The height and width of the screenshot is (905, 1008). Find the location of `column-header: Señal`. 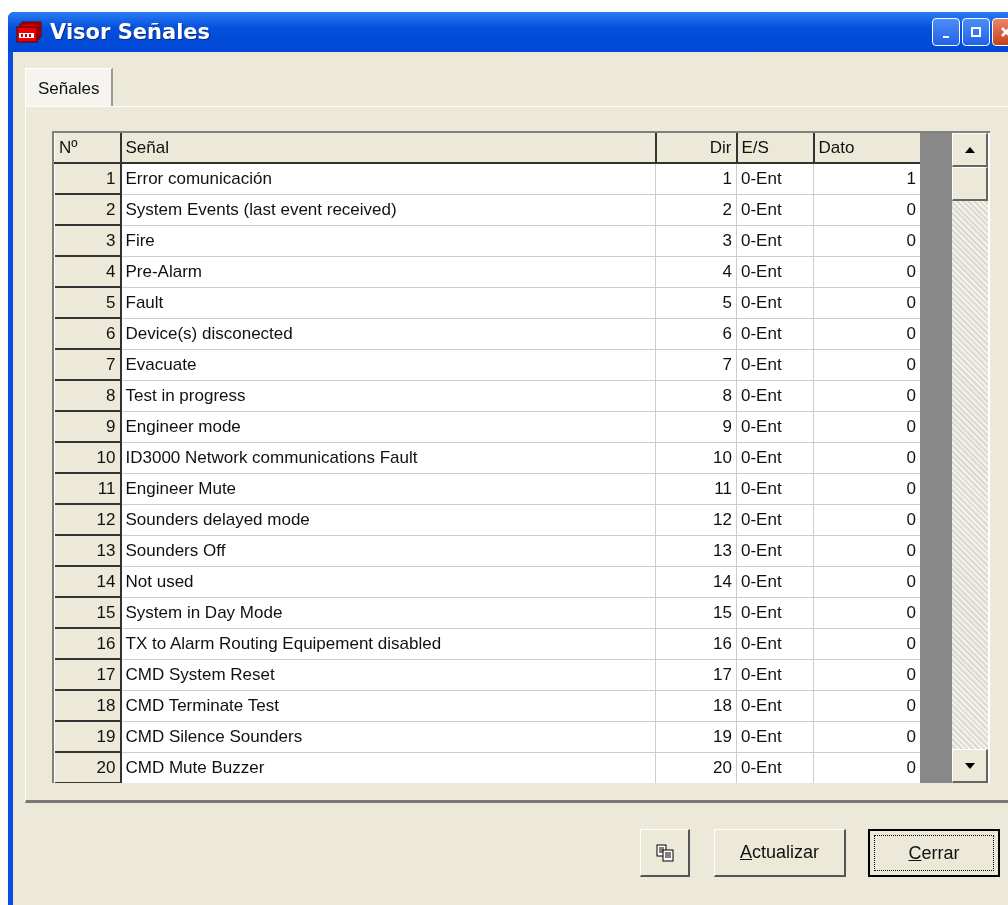

column-header: Señal is located at coordinates (388, 148).